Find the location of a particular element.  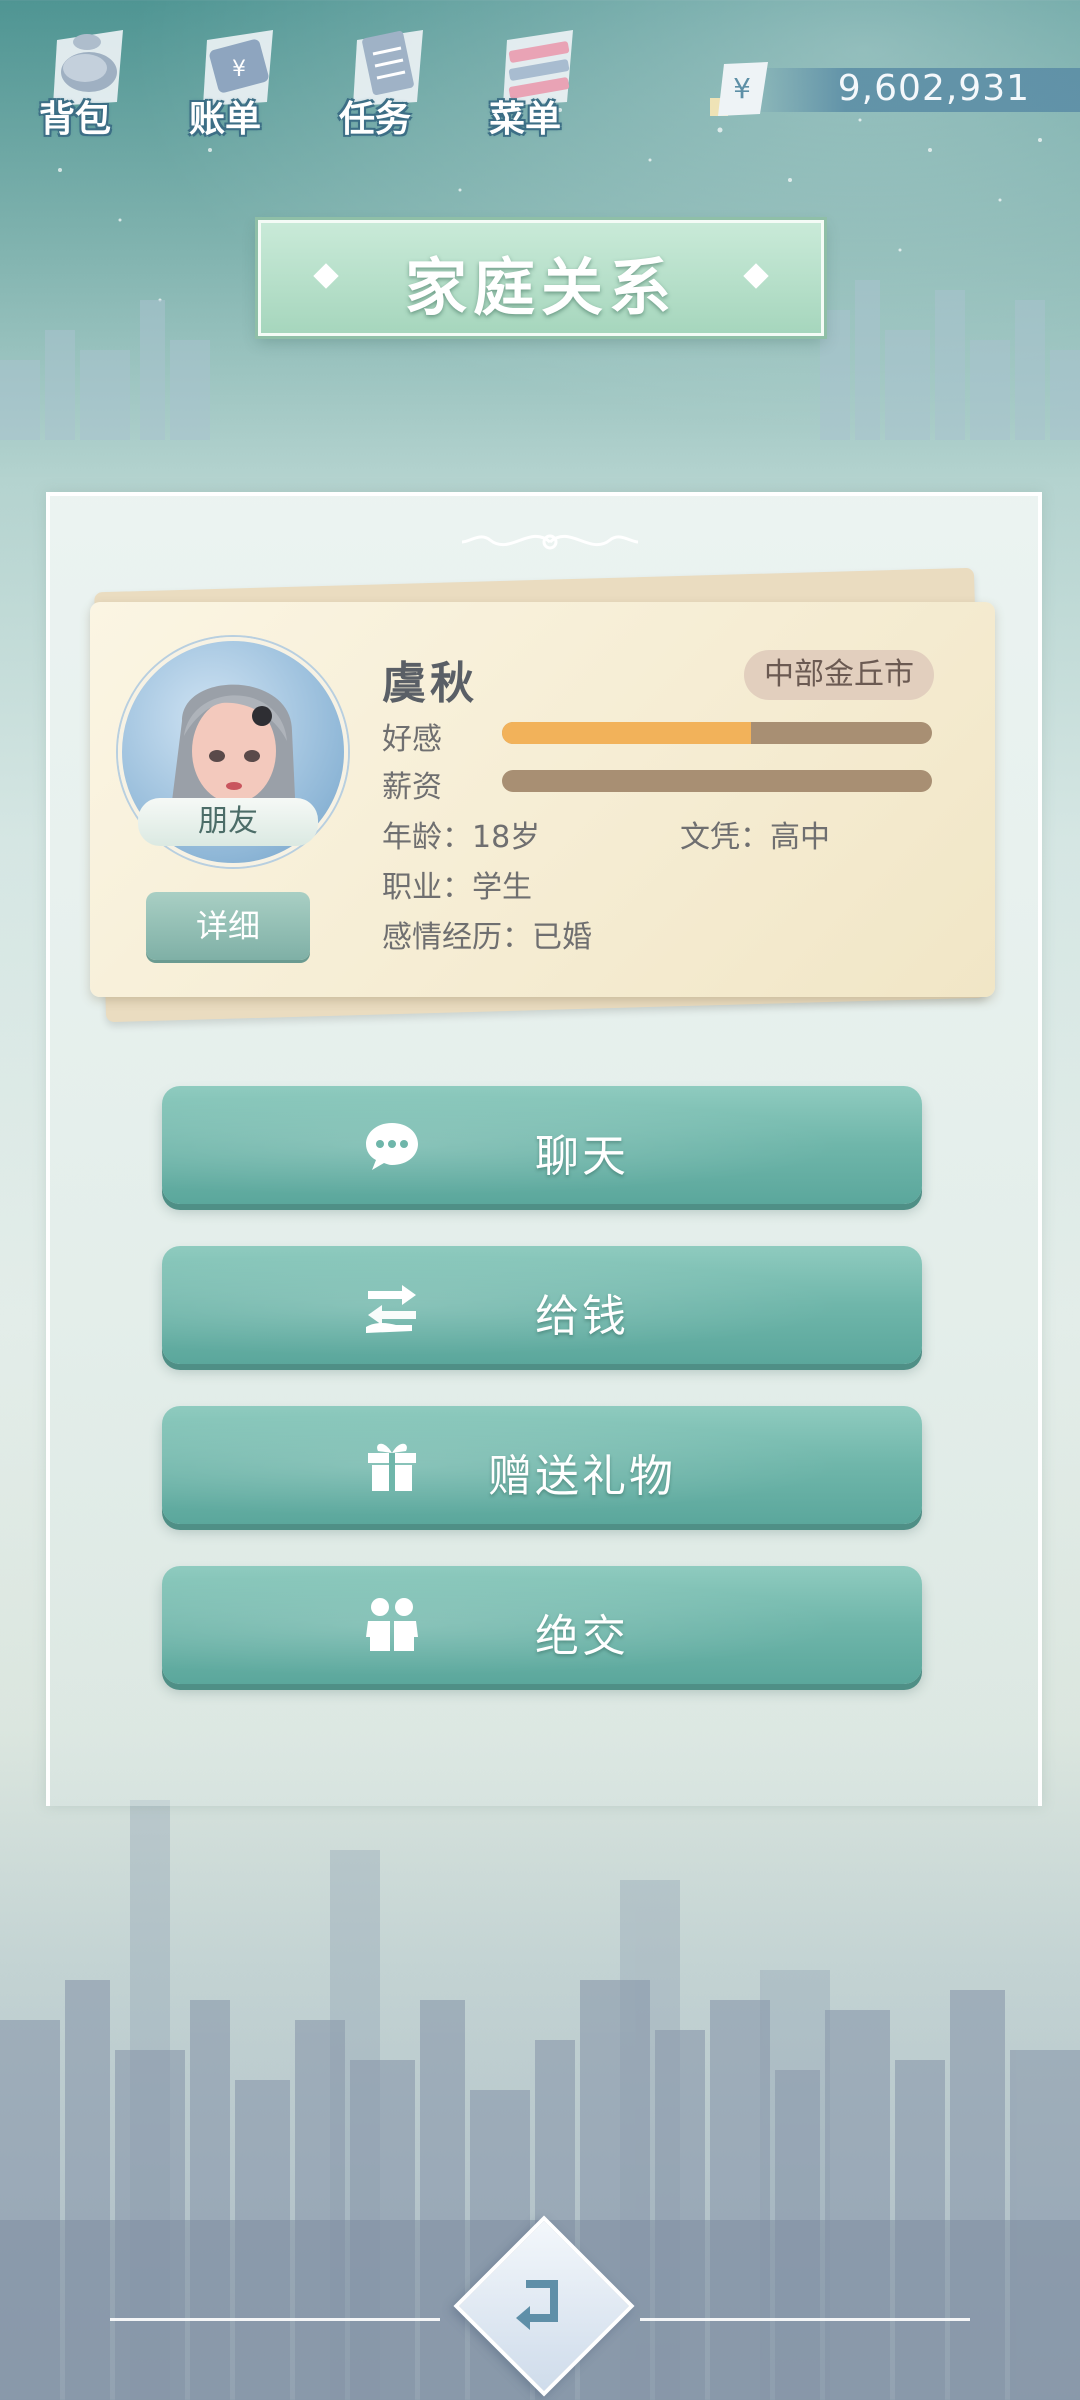

deco-line-right is located at coordinates (805, 2319).